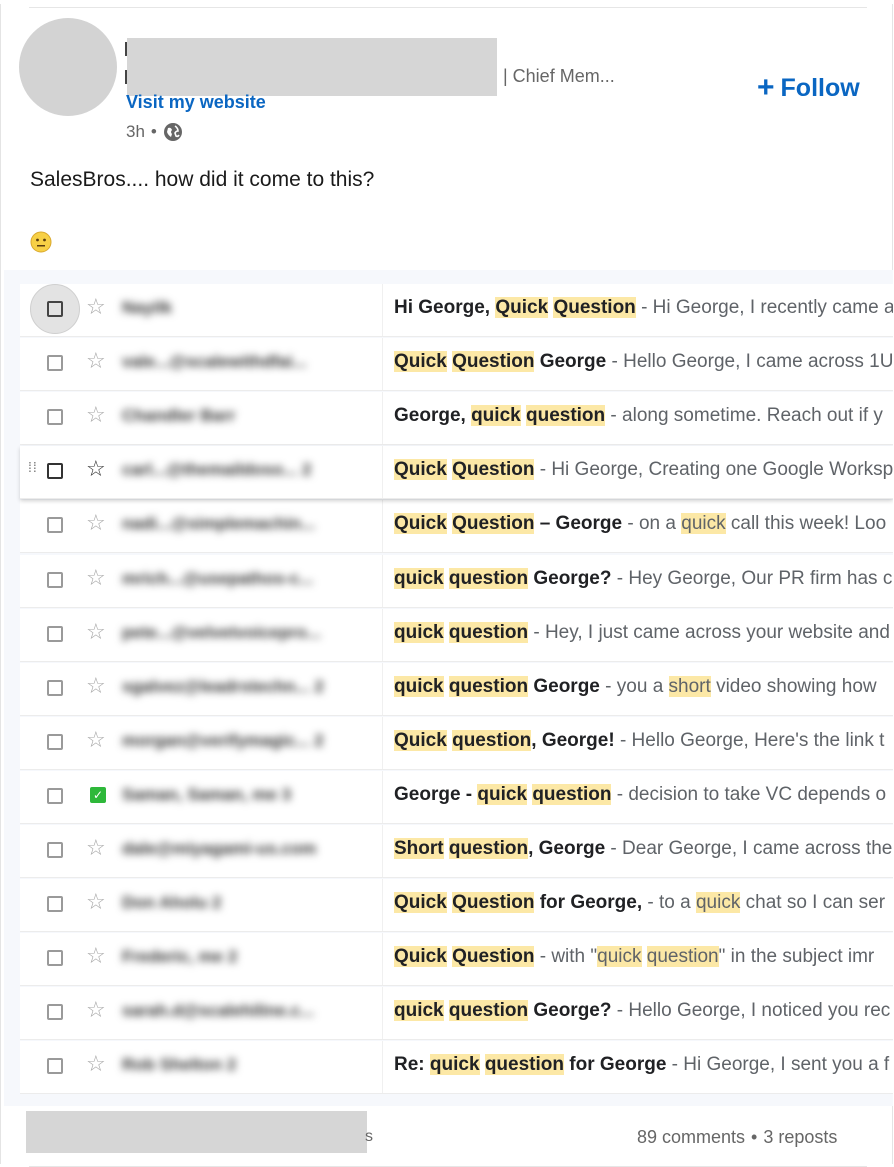 The width and height of the screenshot is (894, 1167). I want to click on email-preview: - Hi George, I recently came a, so click(764, 307).